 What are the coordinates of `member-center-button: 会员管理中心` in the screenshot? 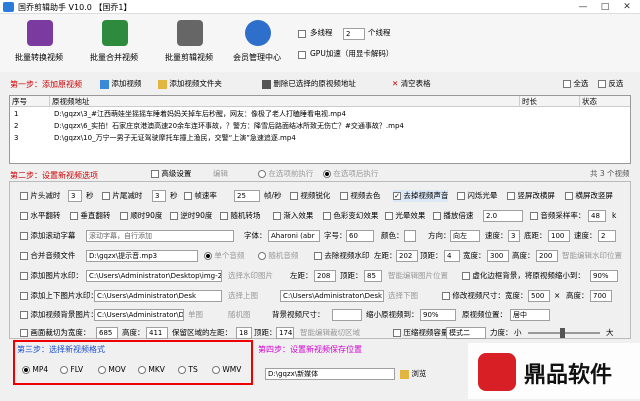 It's located at (257, 44).